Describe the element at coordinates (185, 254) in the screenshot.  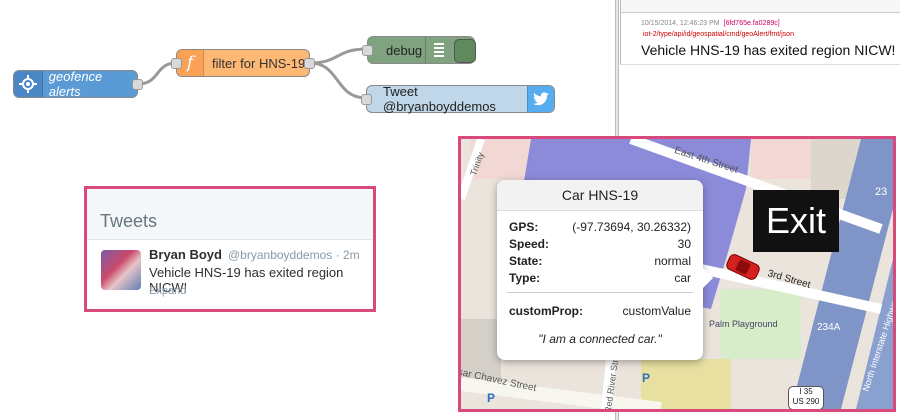
I see `tweet-author-name: Bryan Boyd` at that location.